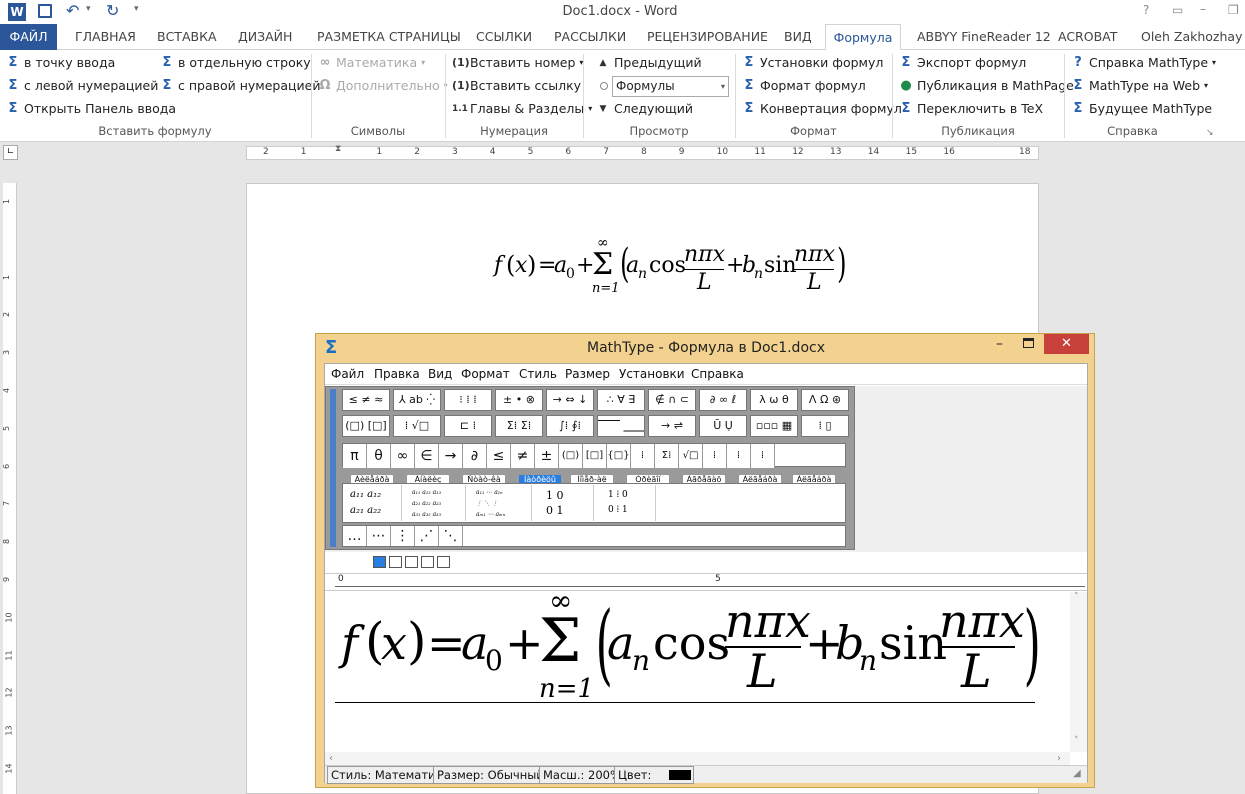 This screenshot has height=794, width=1245. I want to click on sigma-format-icon: Σ, so click(749, 85).